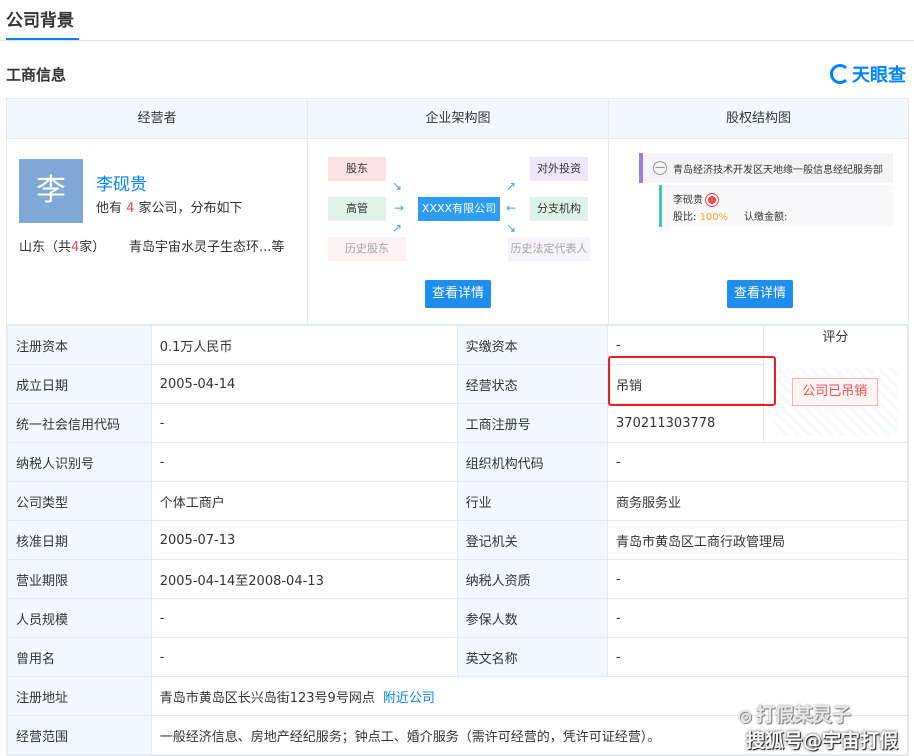 The height and width of the screenshot is (756, 914). Describe the element at coordinates (532, 579) in the screenshot. I see `row-label: 纳税人资质` at that location.